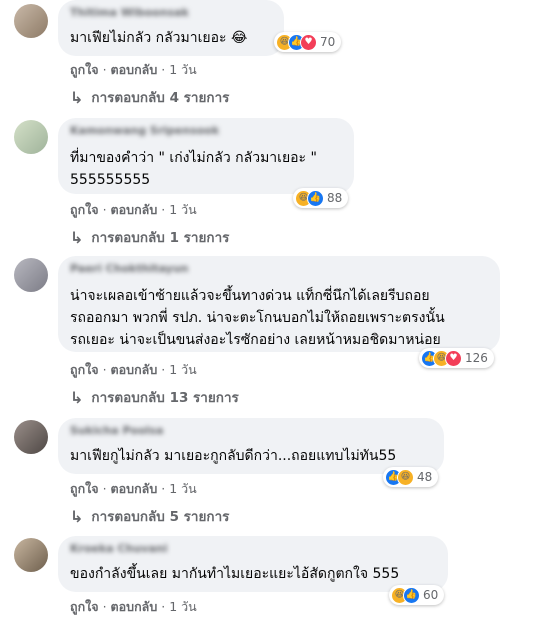 The width and height of the screenshot is (545, 617). Describe the element at coordinates (425, 477) in the screenshot. I see `reaction-count: 48` at that location.